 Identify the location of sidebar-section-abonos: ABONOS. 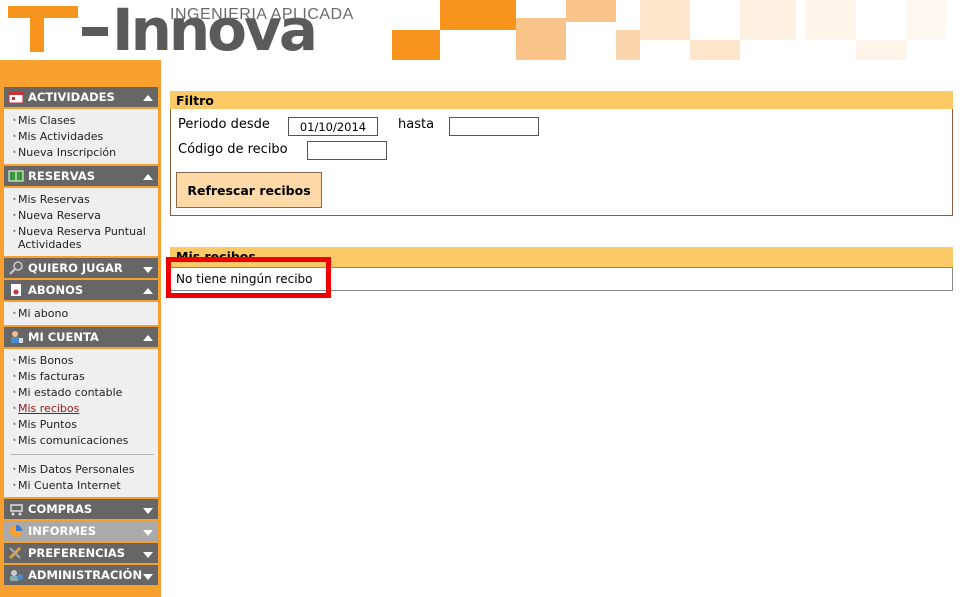
(81, 291).